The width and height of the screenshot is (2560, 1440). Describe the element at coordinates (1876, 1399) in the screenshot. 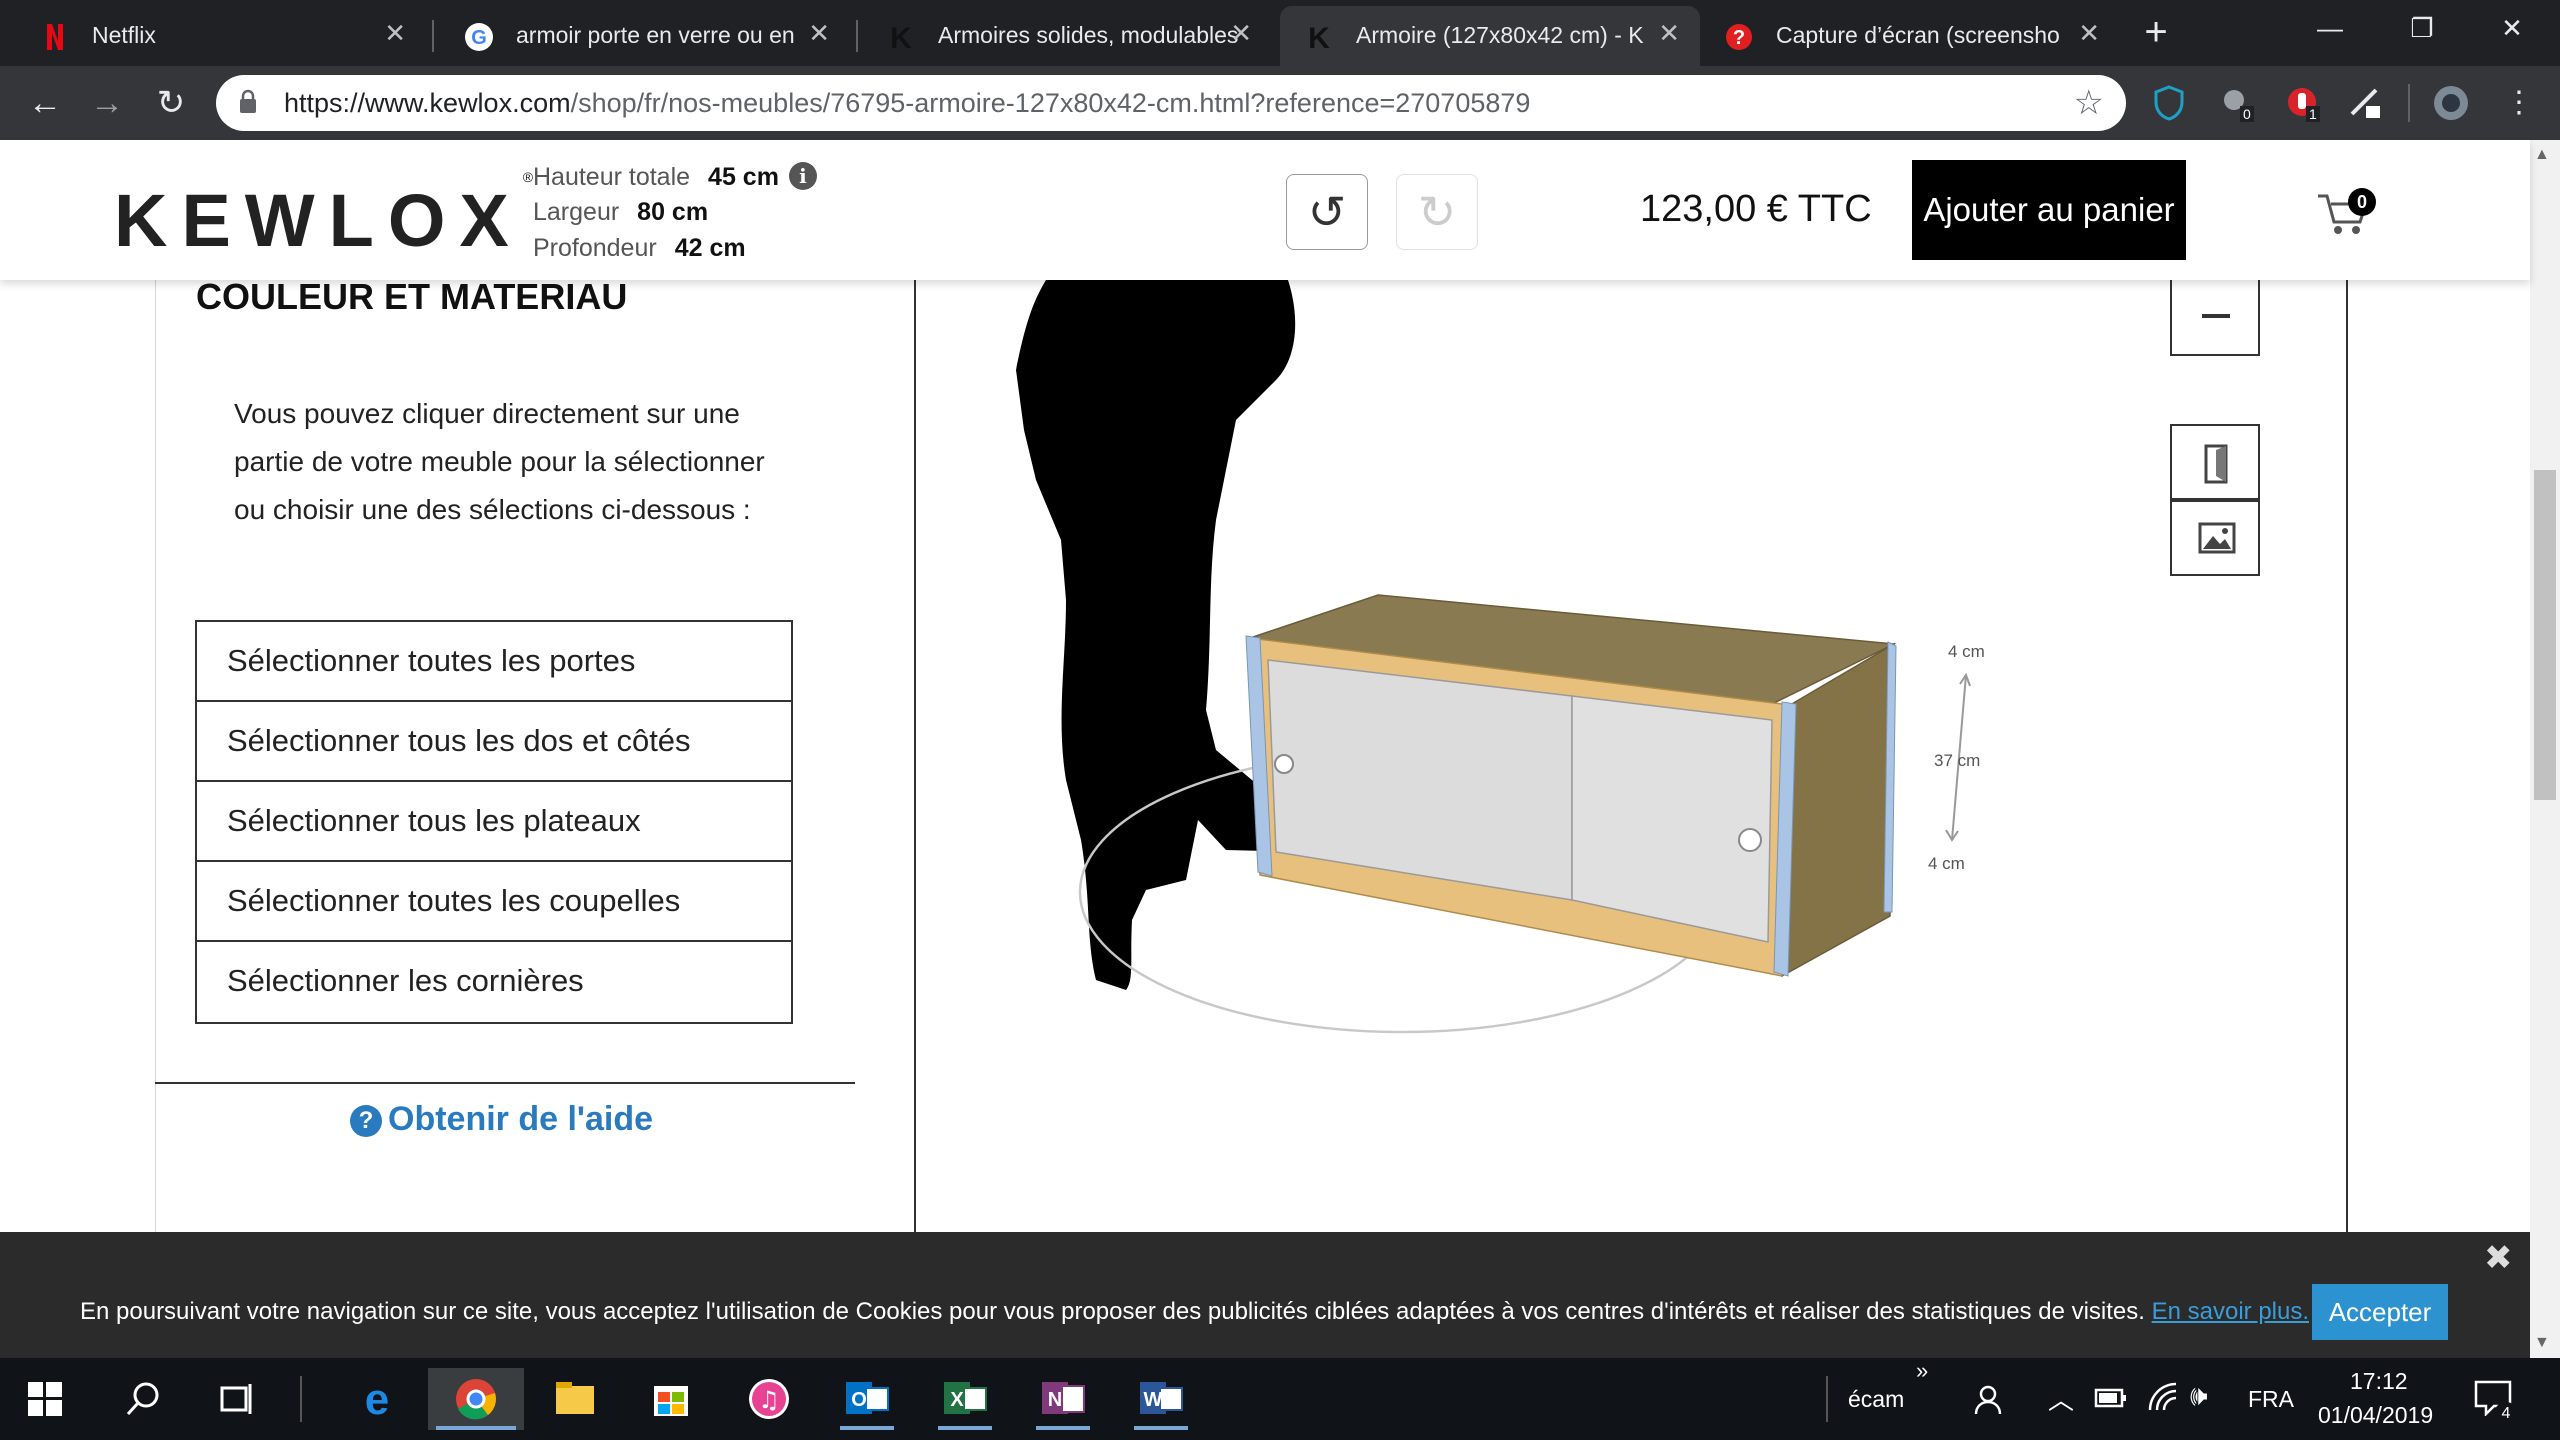

I see `search-toolbar-label: écam` at that location.